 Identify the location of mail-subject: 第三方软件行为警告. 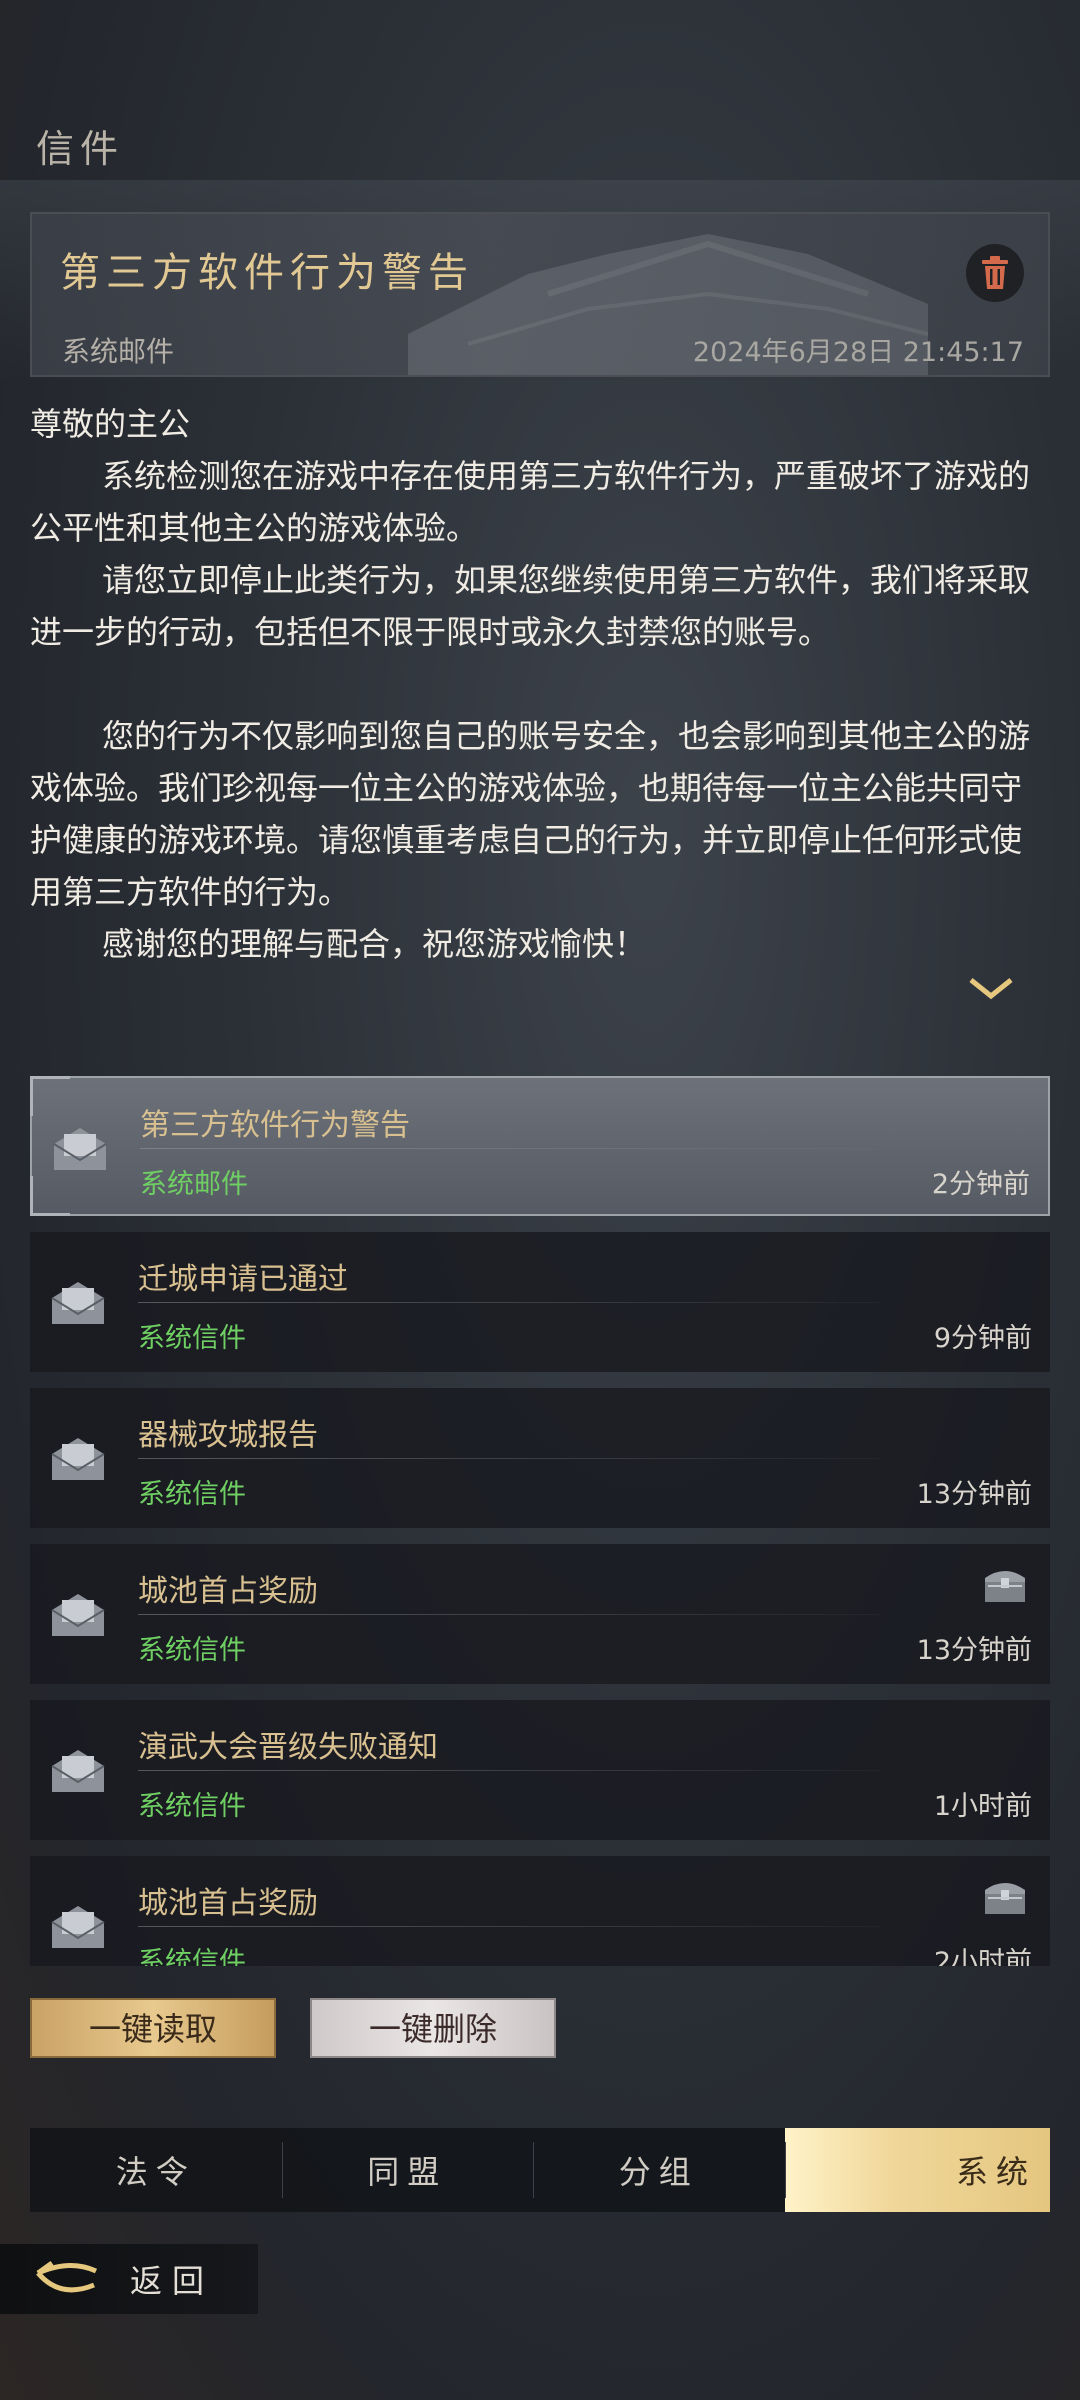
(267, 273).